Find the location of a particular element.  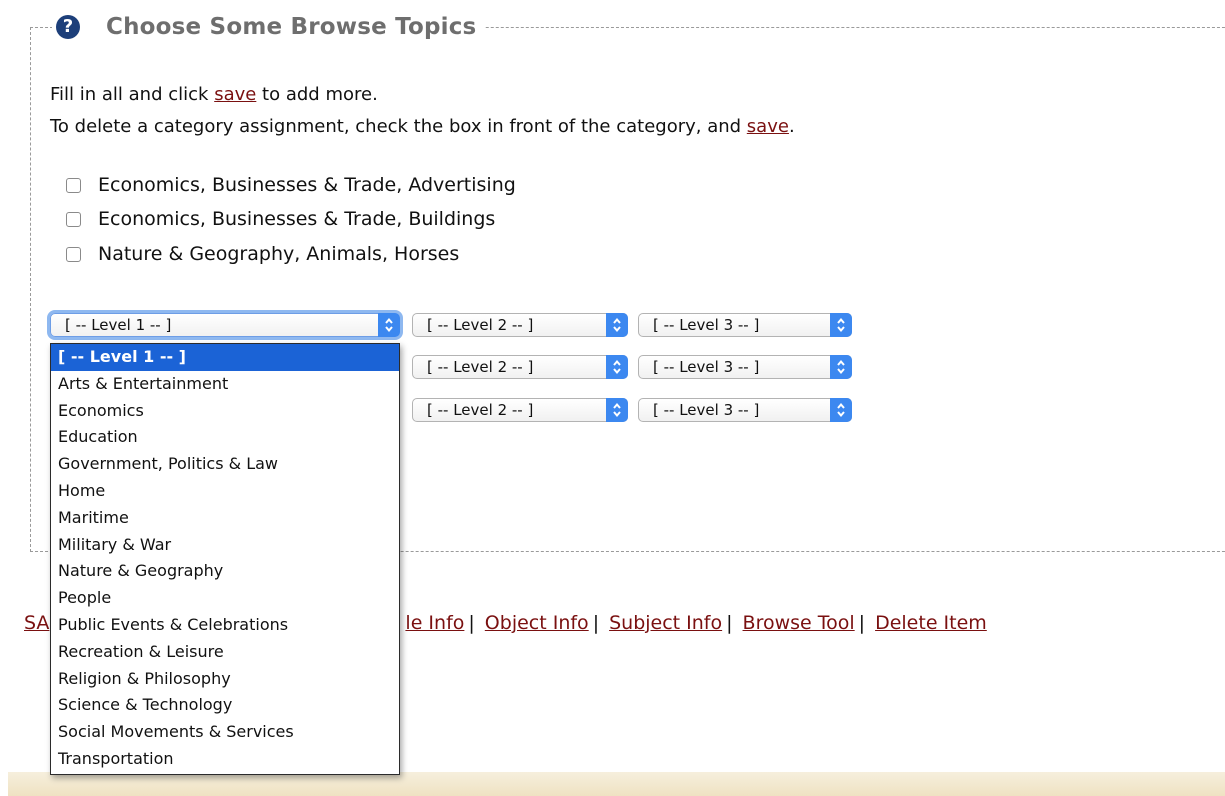

object-info-link: Object Info is located at coordinates (537, 623).